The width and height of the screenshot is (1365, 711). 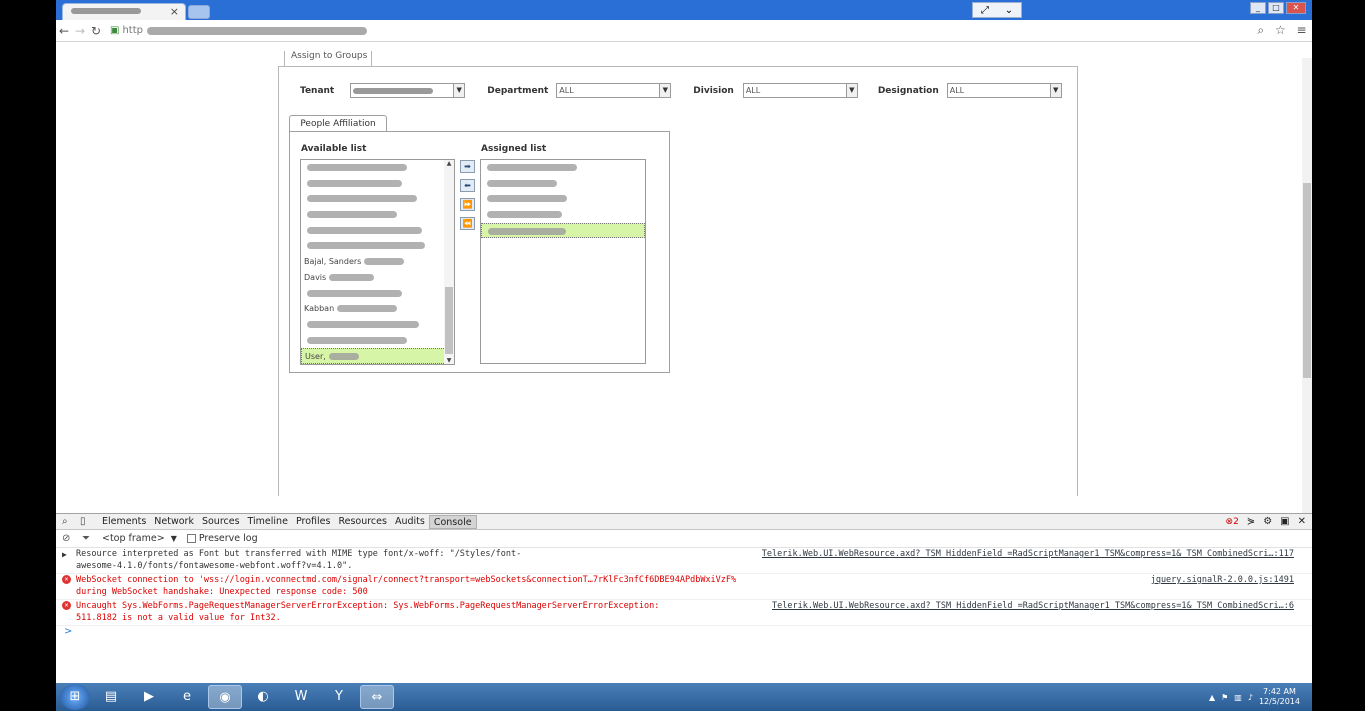 I want to click on move-left-button: ⬅, so click(x=467, y=185).